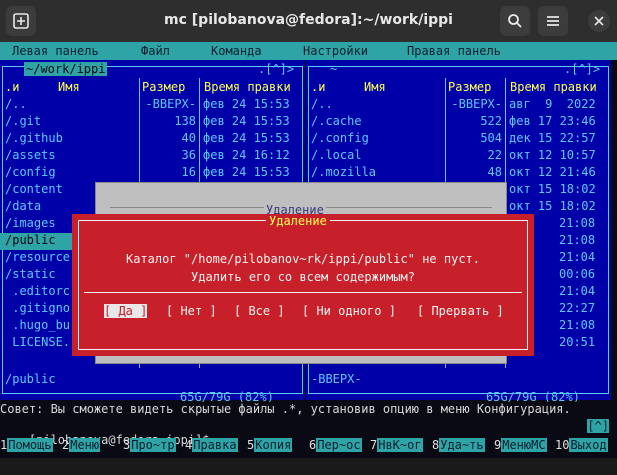  I want to click on file-name: /assets, so click(30, 155).